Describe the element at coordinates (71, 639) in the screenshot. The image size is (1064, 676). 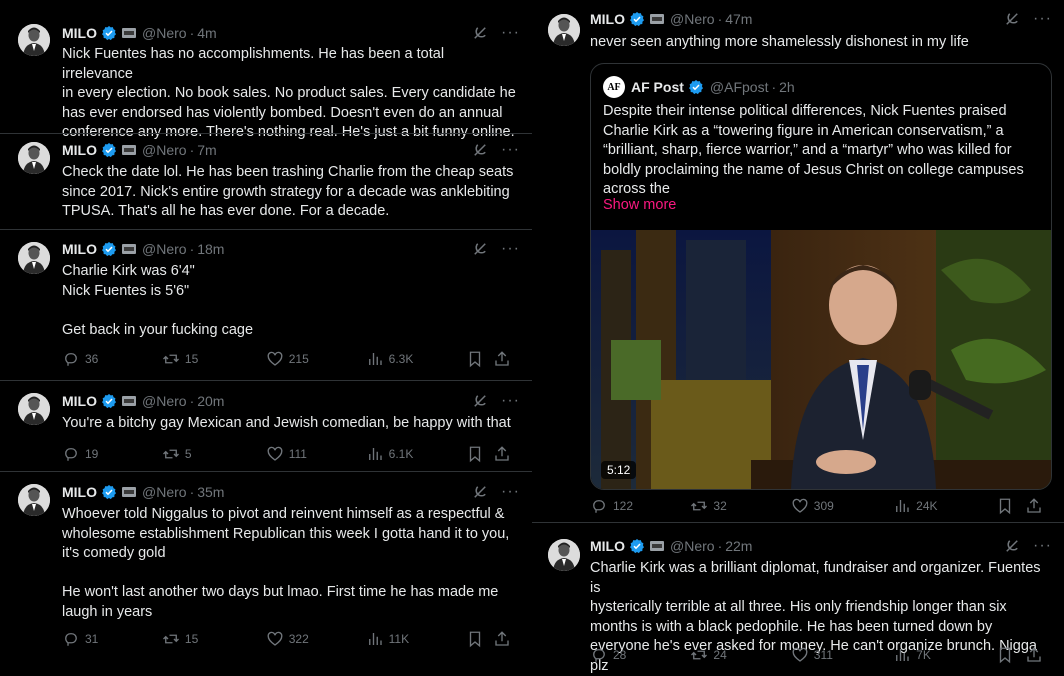
I see `reply-icon` at that location.